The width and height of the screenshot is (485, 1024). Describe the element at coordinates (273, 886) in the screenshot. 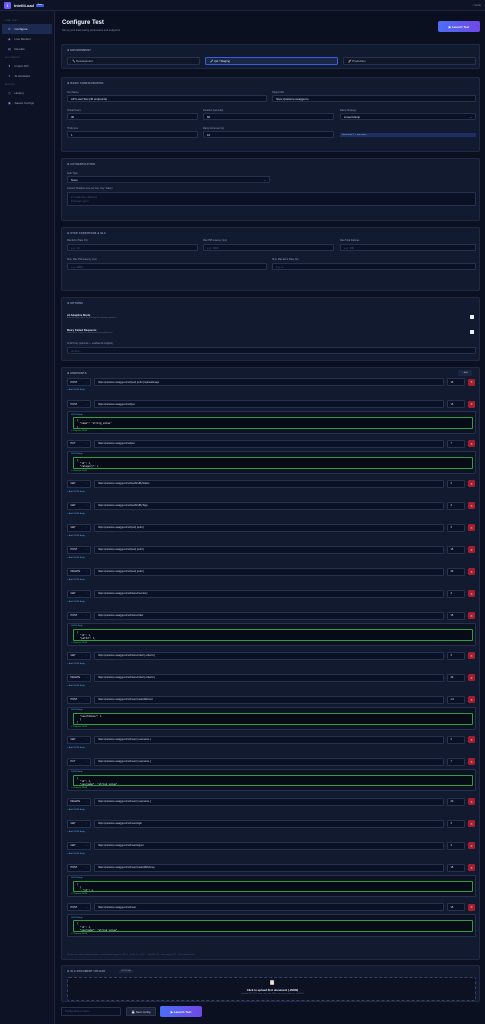

I see `json-body-editor: [ { "id": 1,` at that location.